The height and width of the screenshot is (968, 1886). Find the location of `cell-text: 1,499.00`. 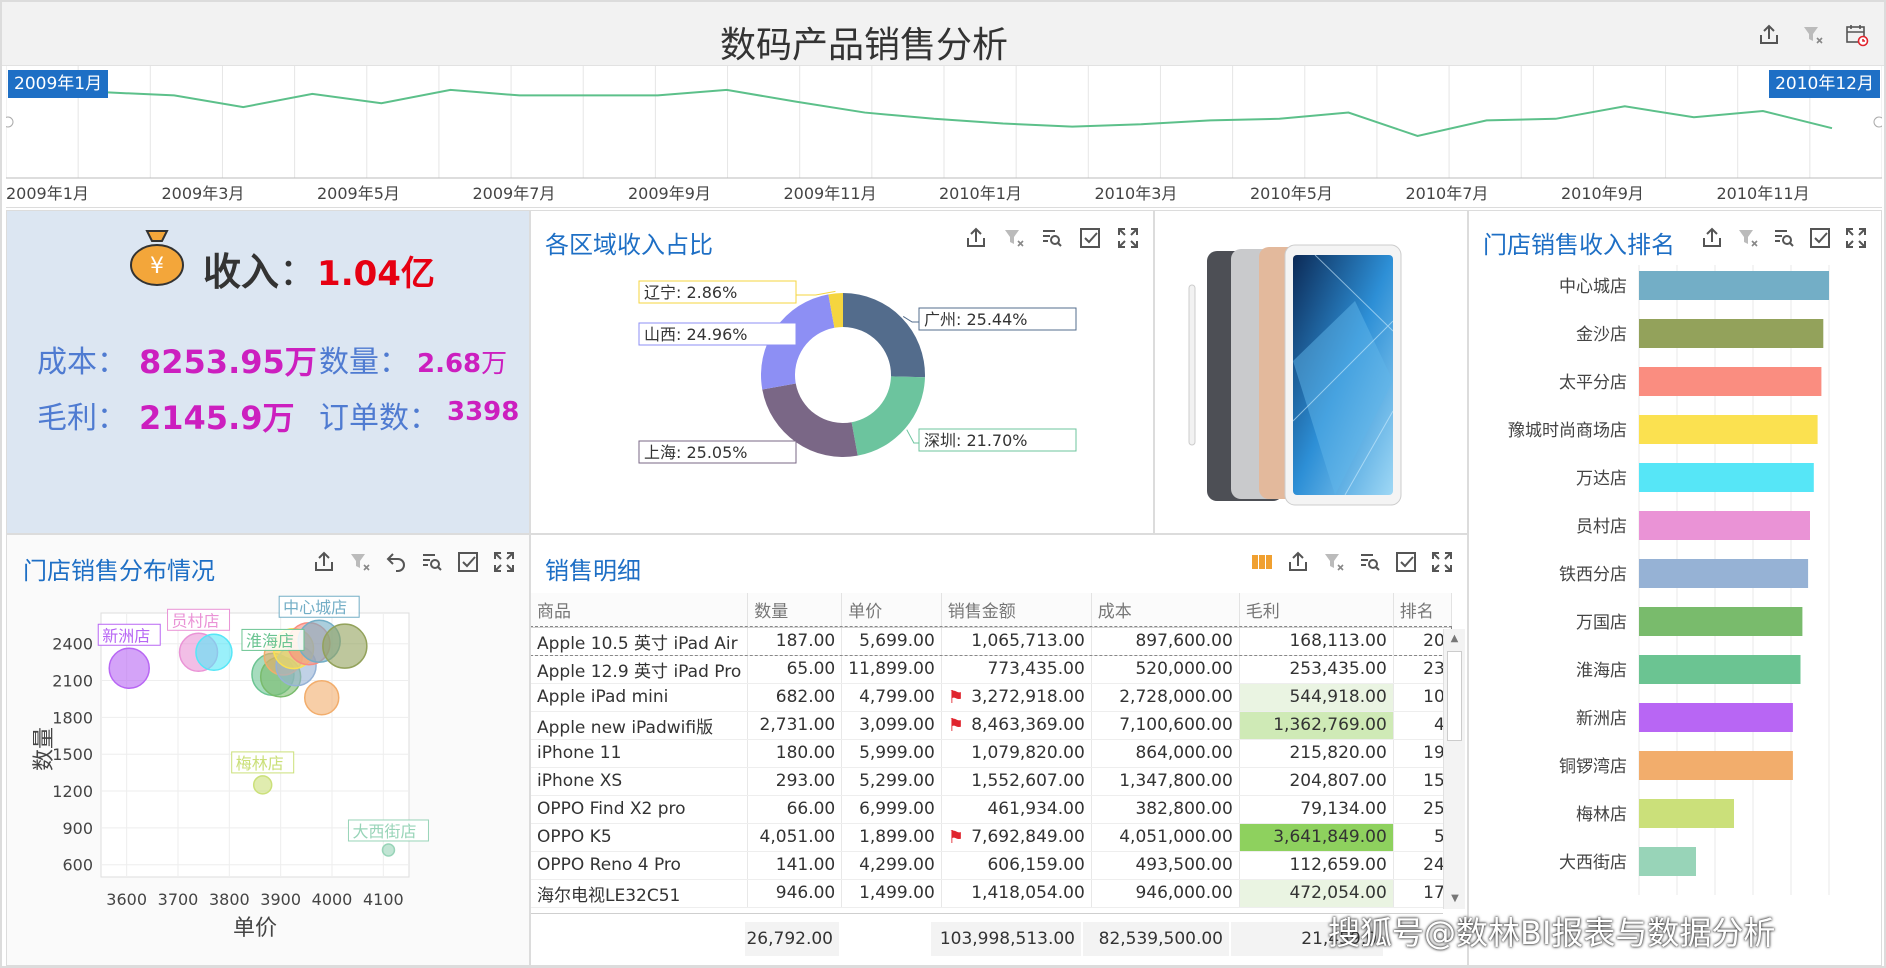

cell-text: 1,499.00 is located at coordinates (897, 893).